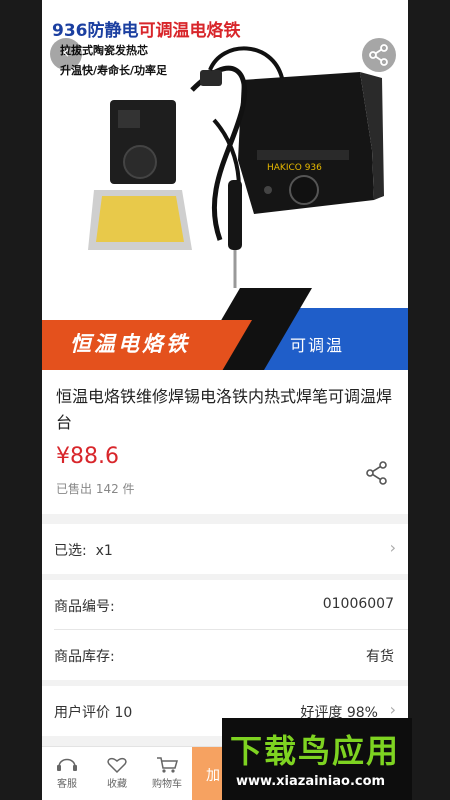 Image resolution: width=450 pixels, height=800 pixels. I want to click on cart-button: 购物车, so click(167, 771).